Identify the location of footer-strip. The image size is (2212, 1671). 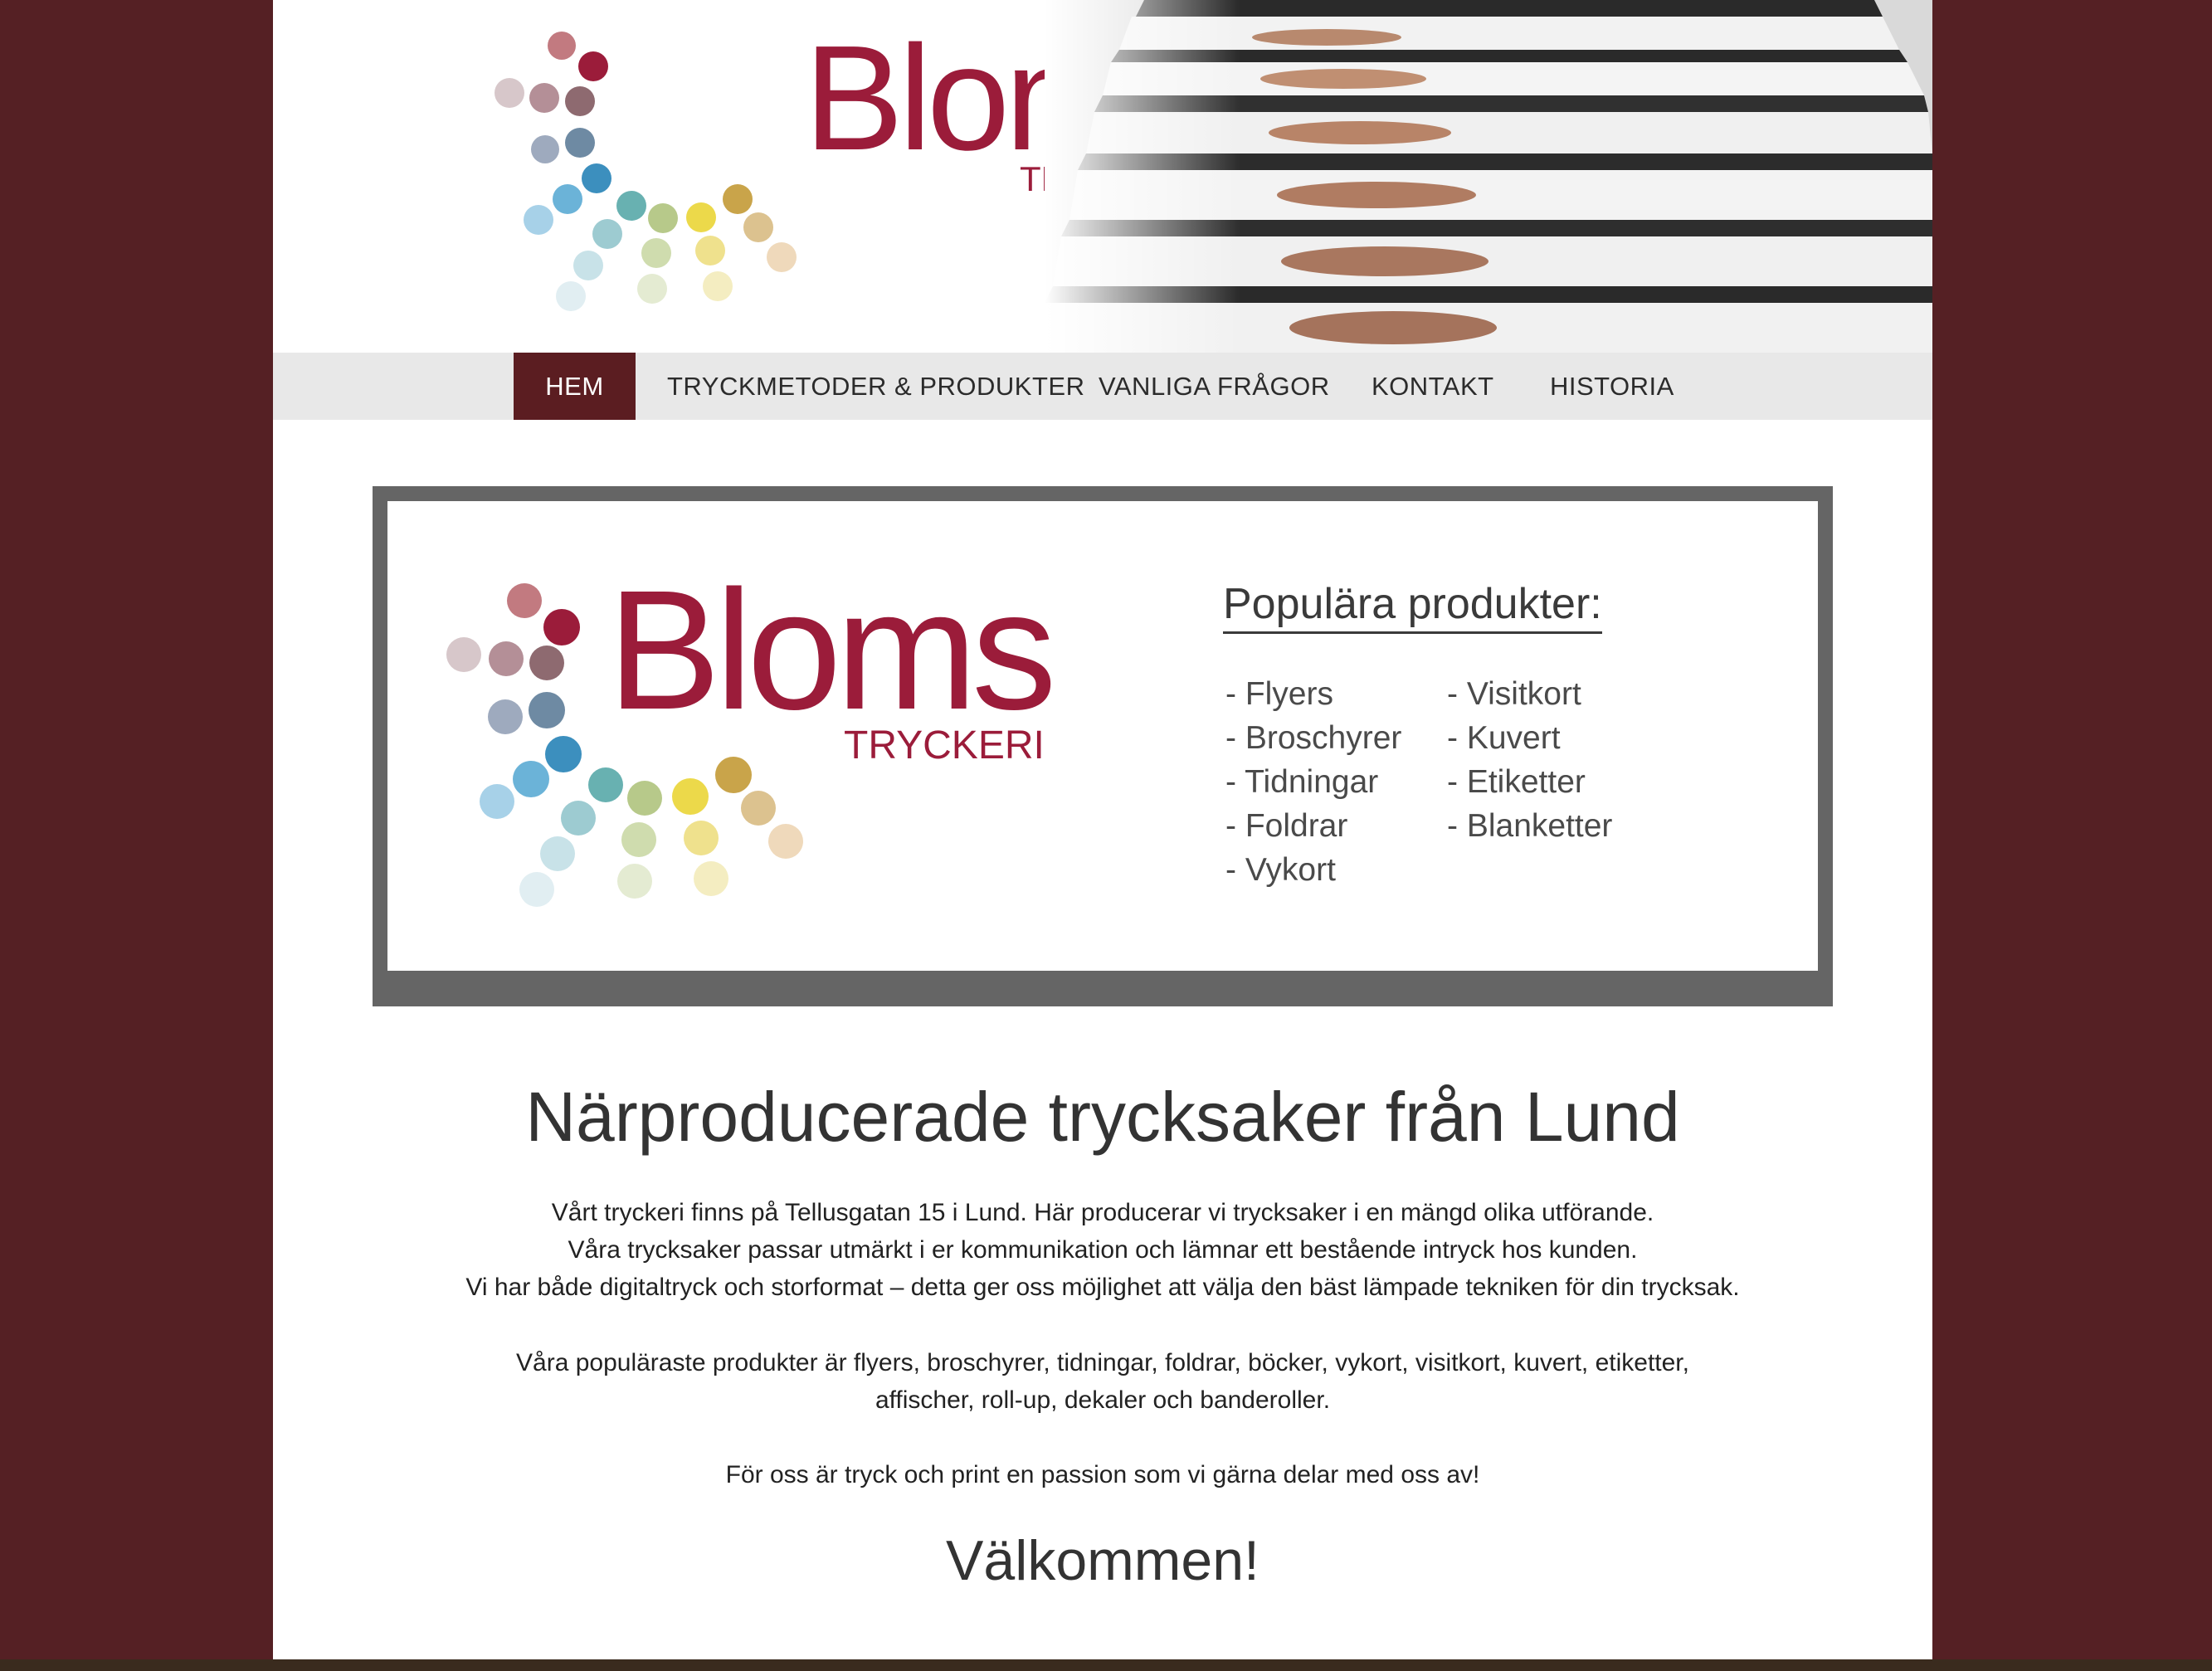
(1106, 1665).